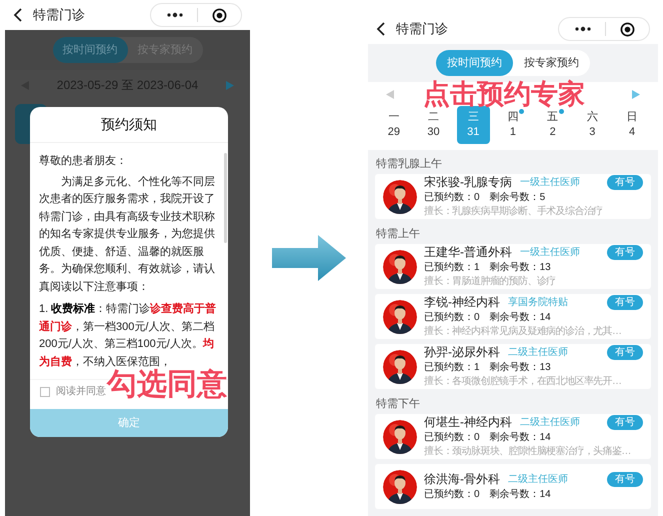 The height and width of the screenshot is (516, 663). I want to click on intro-paragraph: 为满足多元化、个性化等不同层次患者的医疗服务需求，我院开设了特需门诊，由具有高级专业技术职称的知名专家提供专业服务，为您提供优质、便捷、舒适、温馨的就医服务。为确保您顺利、有效就诊，请认真阅读以下注意事项：, so click(127, 234).